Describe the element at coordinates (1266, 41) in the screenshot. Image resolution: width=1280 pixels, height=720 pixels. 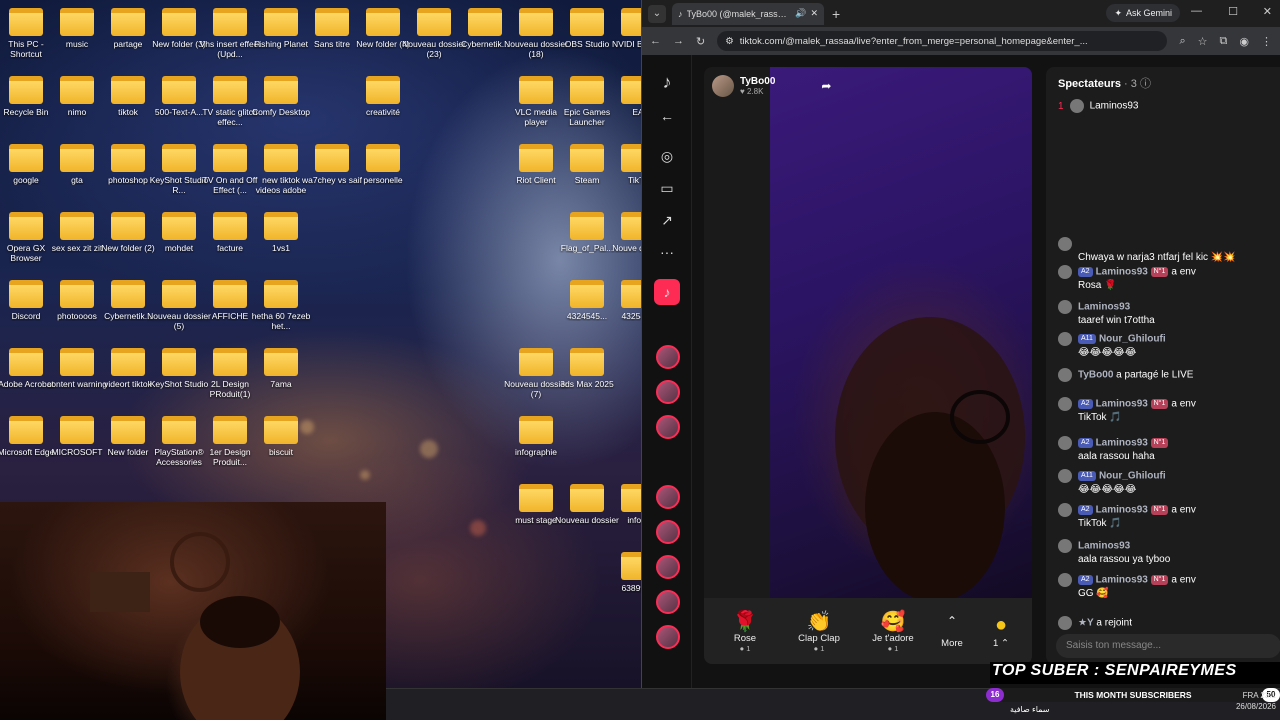
I see `menu-icon: ⋮` at that location.